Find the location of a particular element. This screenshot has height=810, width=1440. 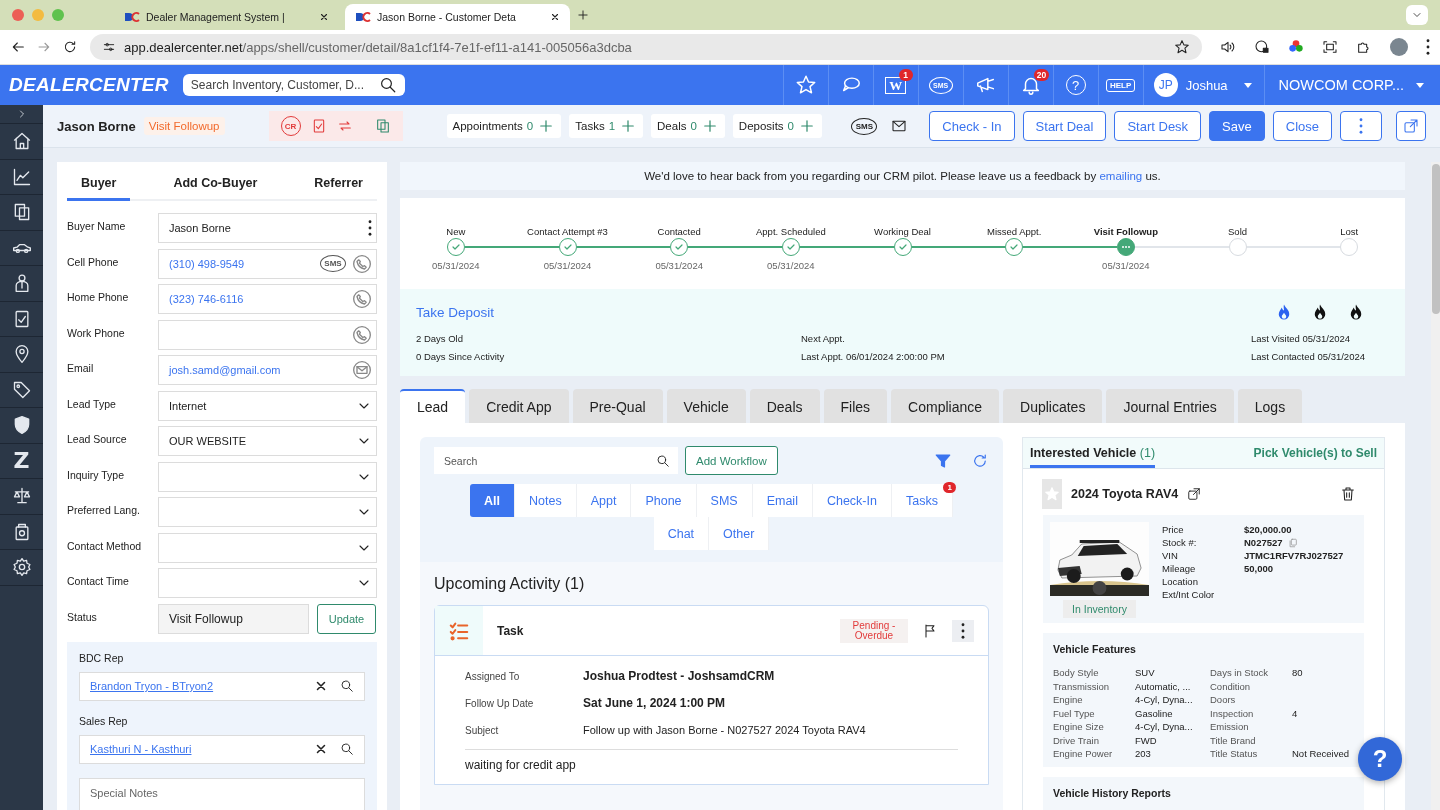

action-button: Start Desk is located at coordinates (1158, 126).